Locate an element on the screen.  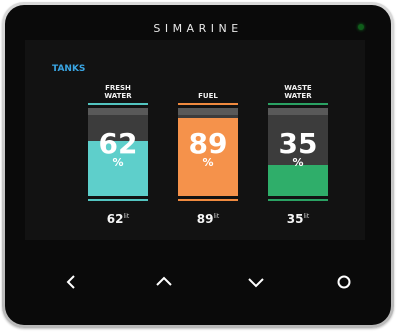
section-title: TANKS is located at coordinates (69, 69).